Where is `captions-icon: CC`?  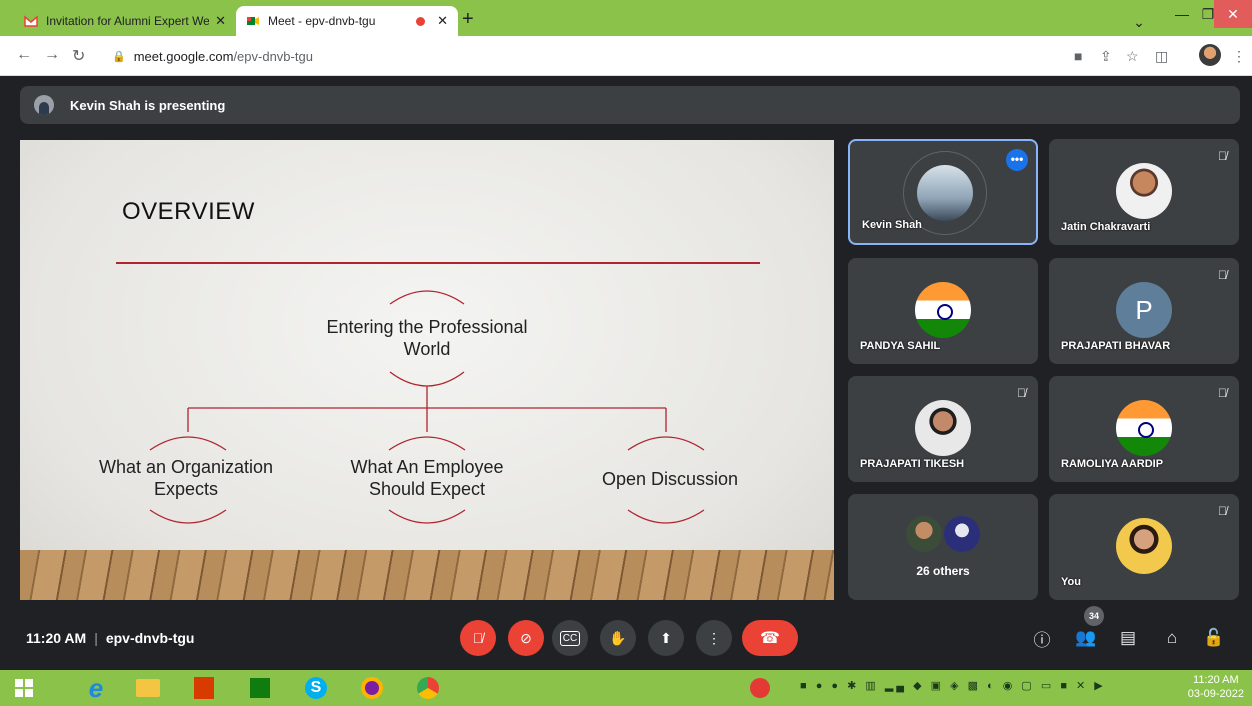 captions-icon: CC is located at coordinates (570, 638).